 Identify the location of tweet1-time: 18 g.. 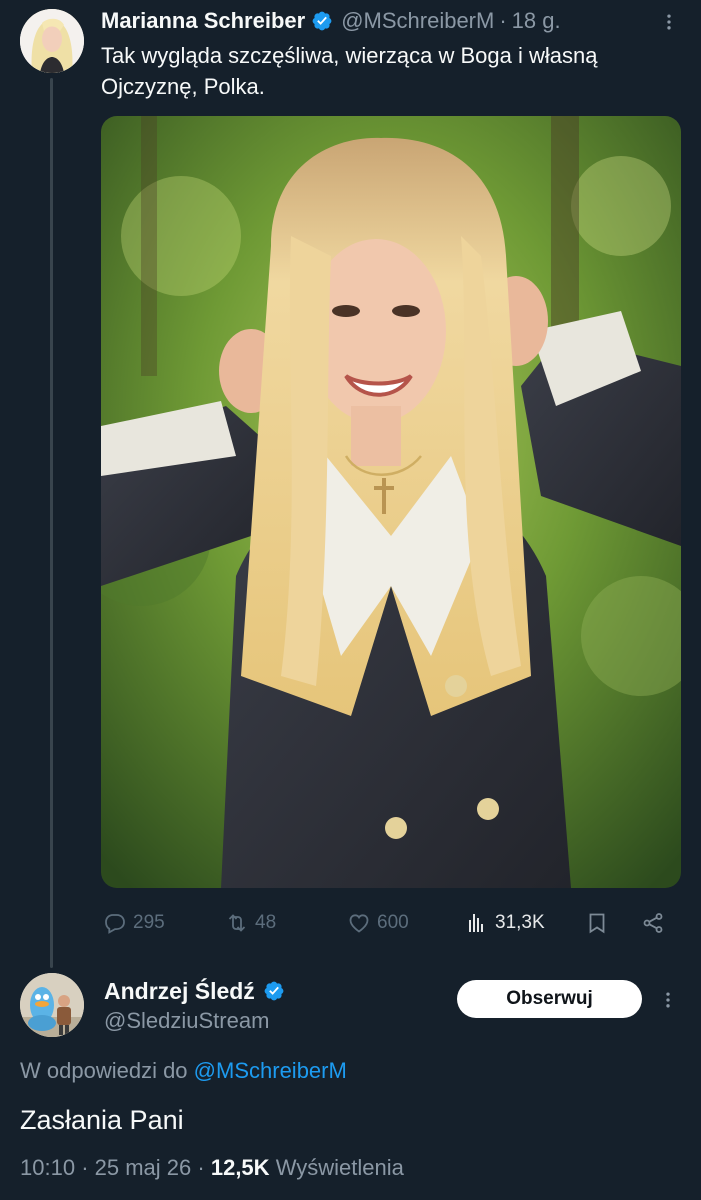
(536, 21).